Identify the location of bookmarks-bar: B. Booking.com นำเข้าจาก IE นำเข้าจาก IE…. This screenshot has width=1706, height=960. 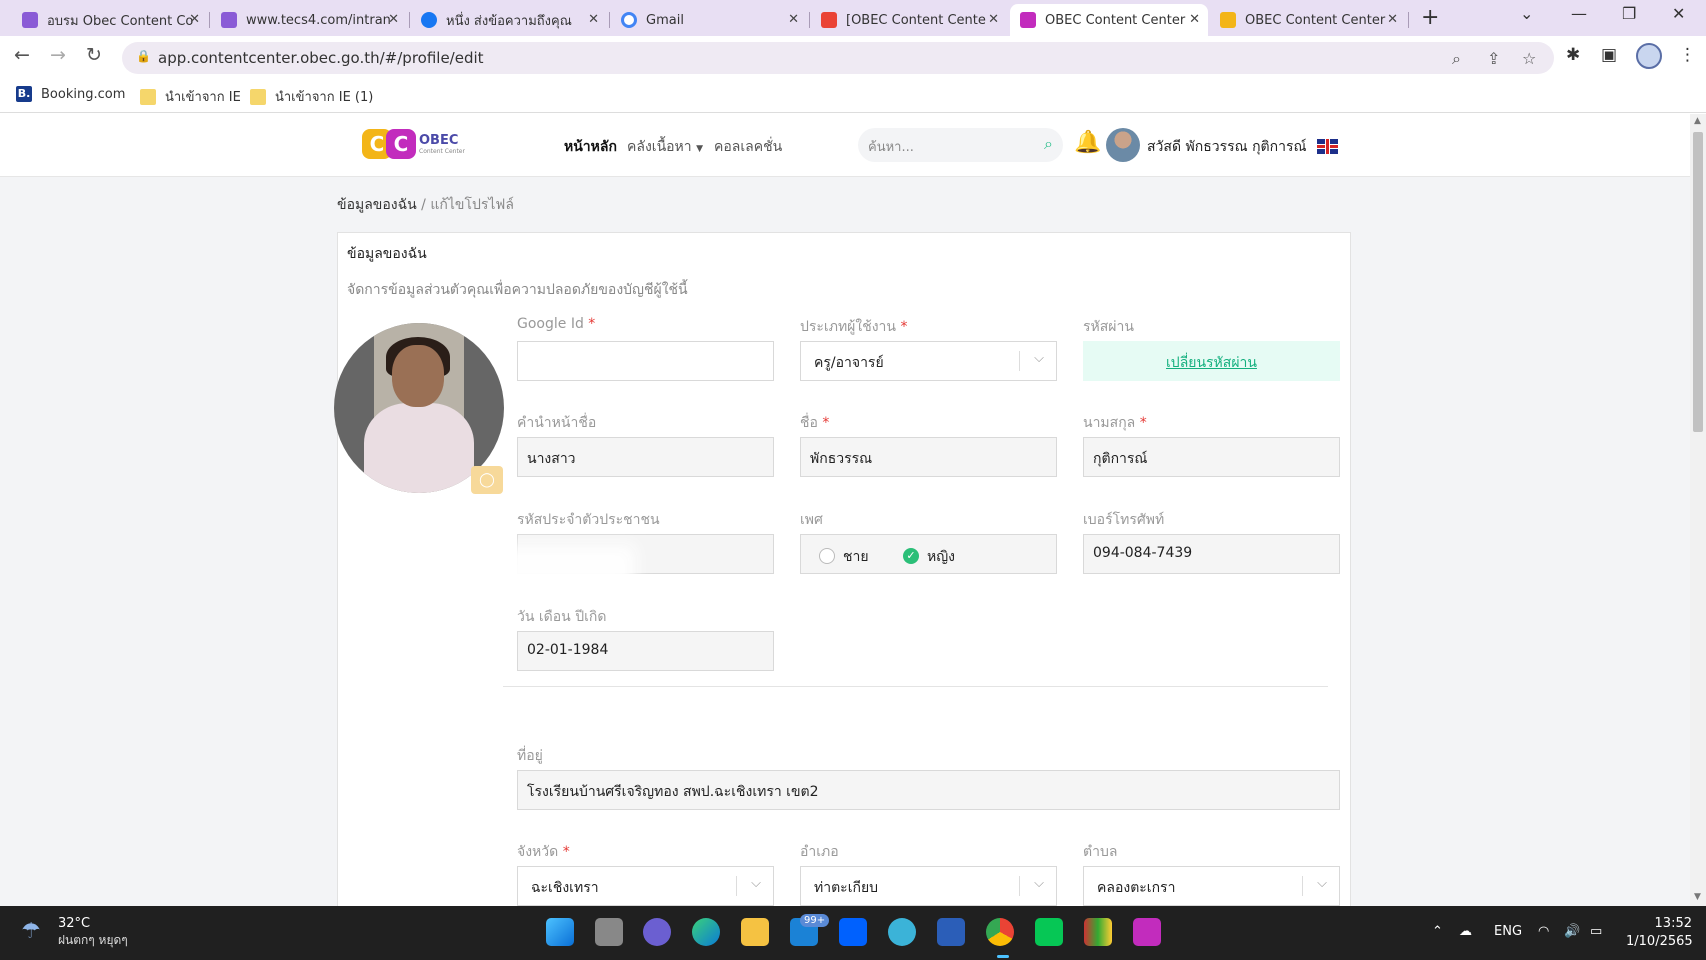
(853, 96).